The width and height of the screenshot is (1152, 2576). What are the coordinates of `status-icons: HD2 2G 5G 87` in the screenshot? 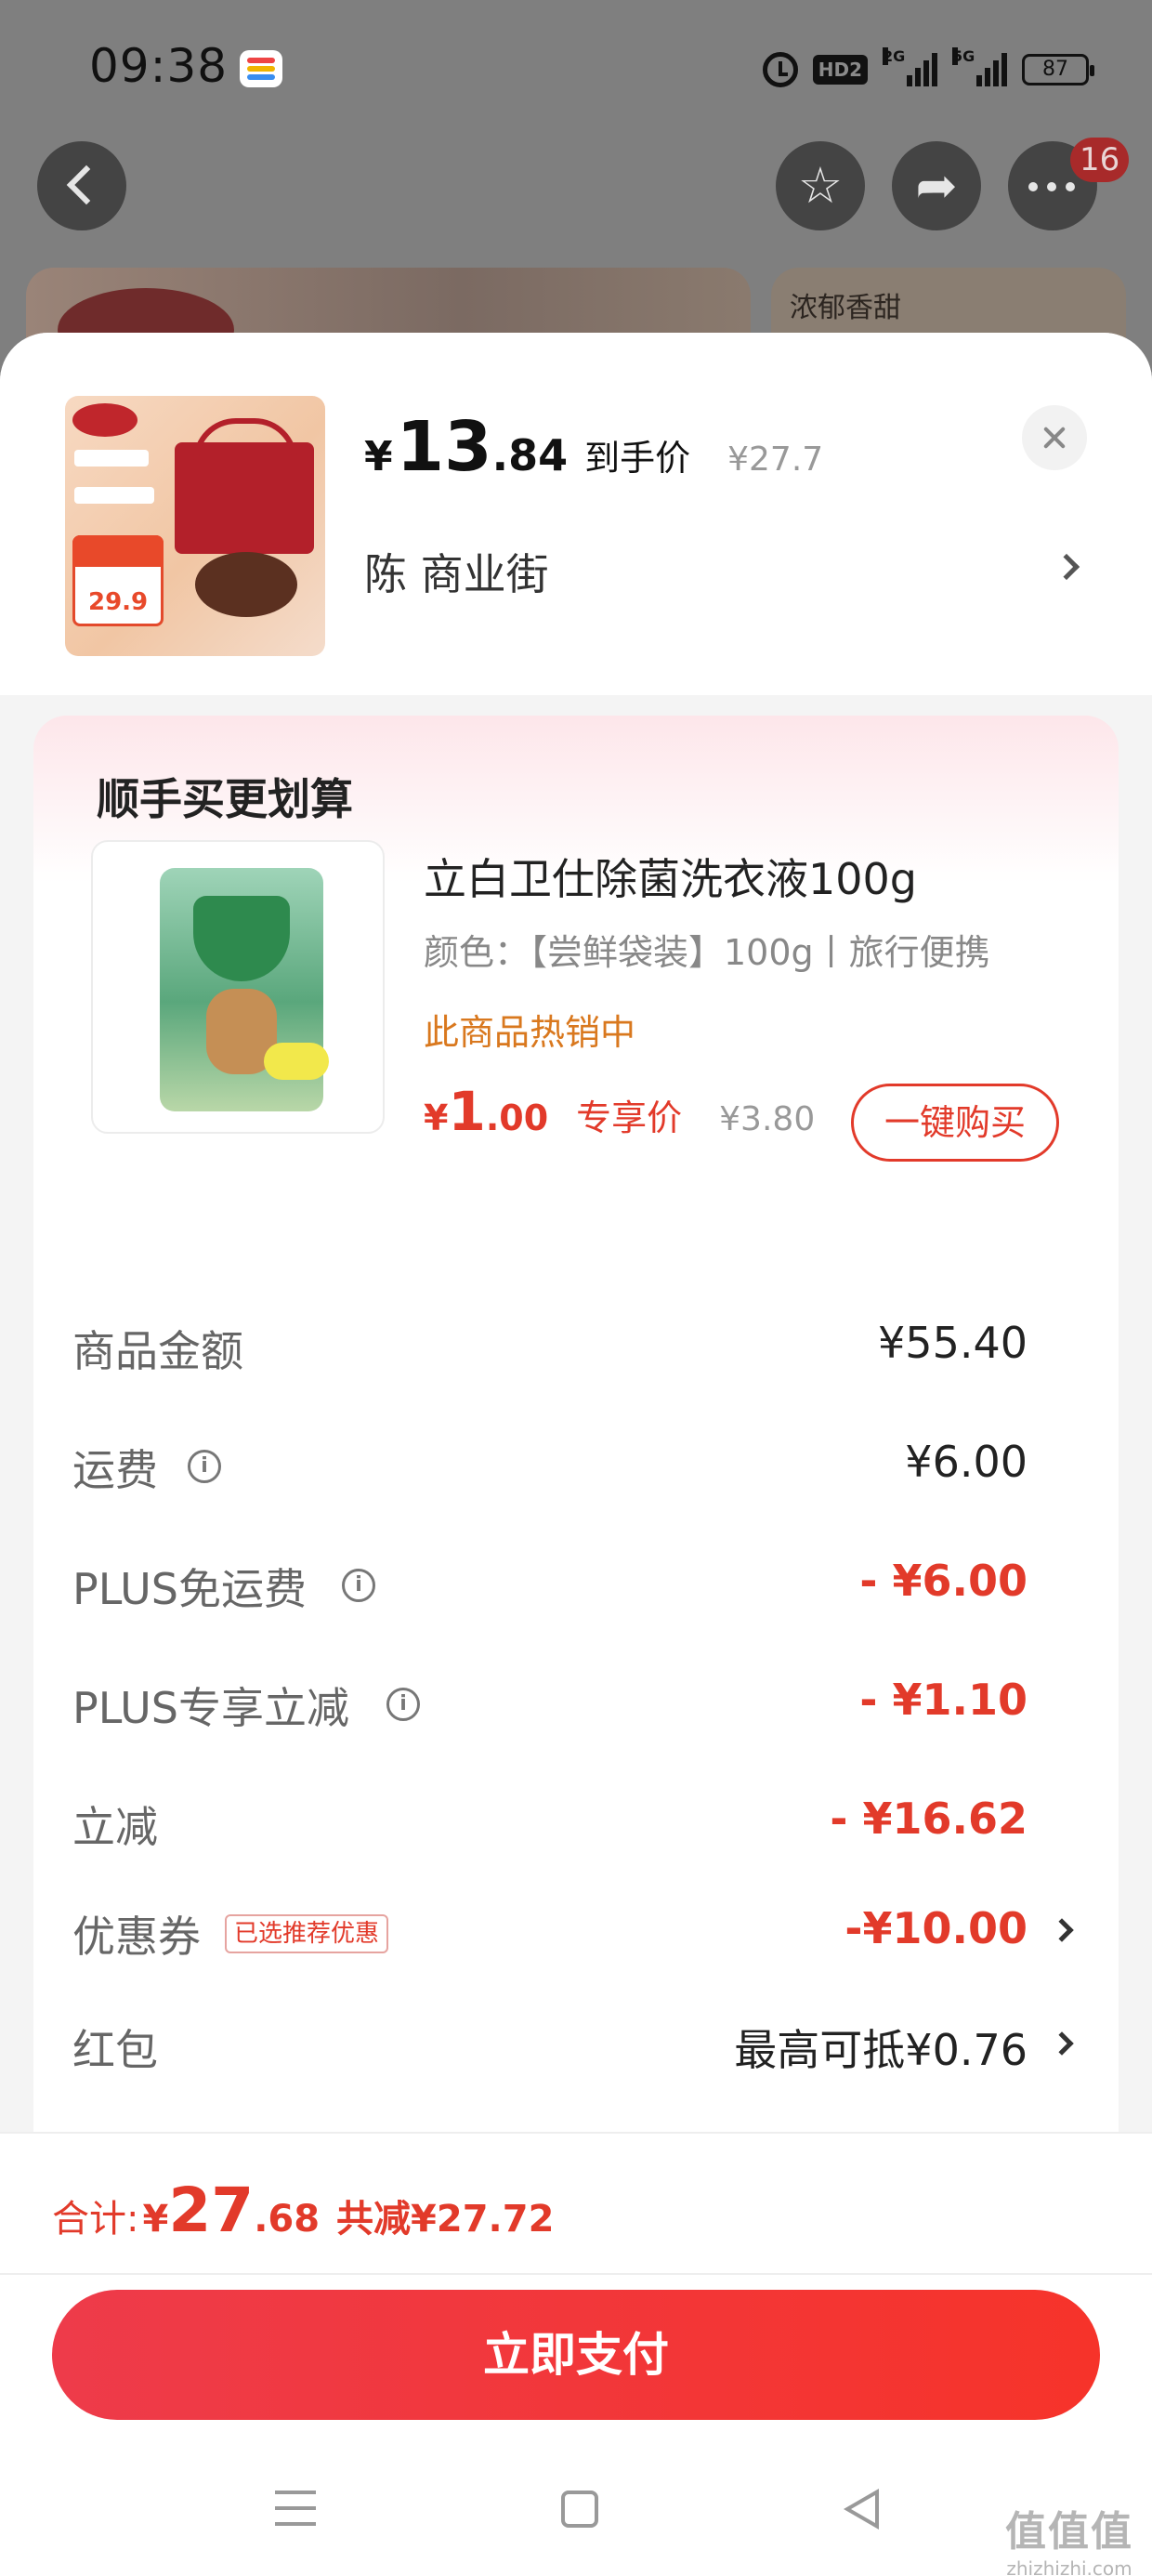 It's located at (928, 69).